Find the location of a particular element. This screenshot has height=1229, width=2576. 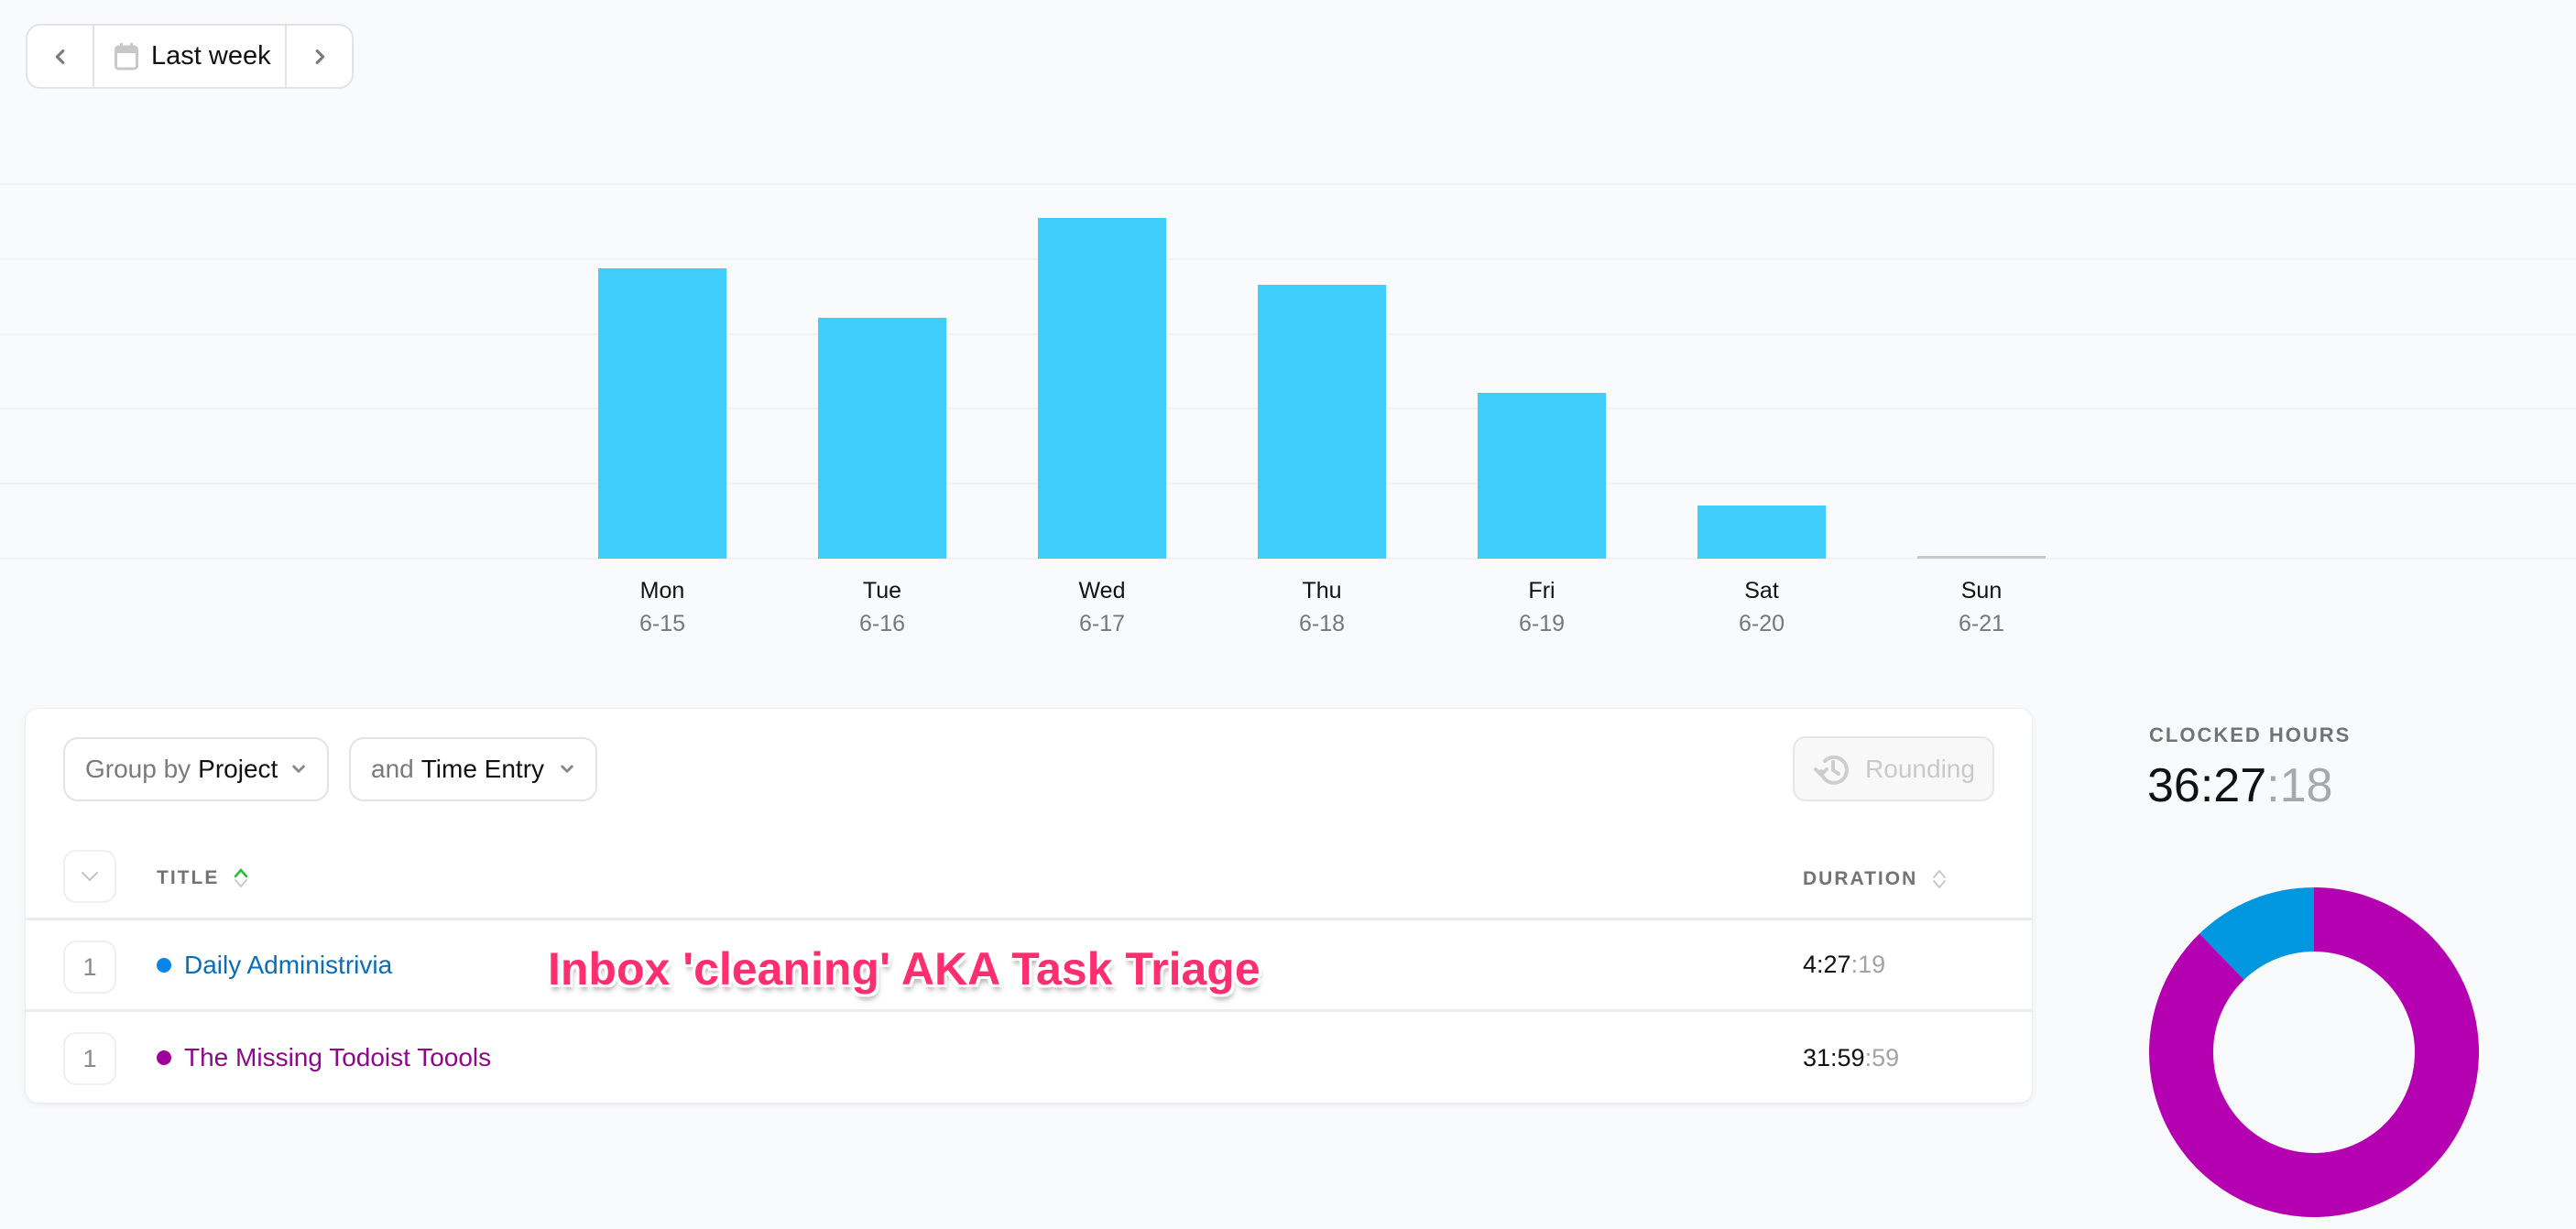

donut-slice-the-missing-todoist-toools is located at coordinates (2314, 1052).